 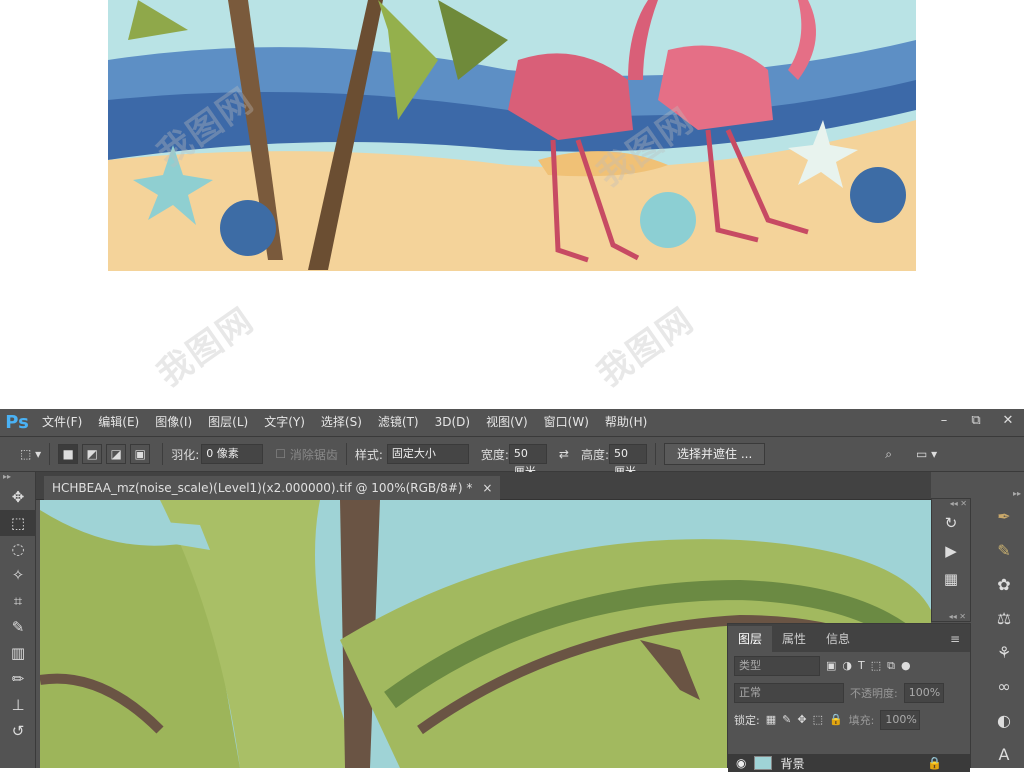 I want to click on tools-panel: ▸▸ ✥ ⬚ ◌ ✧ ⌗ ✎ ▥ ✏ ⊥ ↺, so click(x=18, y=620).